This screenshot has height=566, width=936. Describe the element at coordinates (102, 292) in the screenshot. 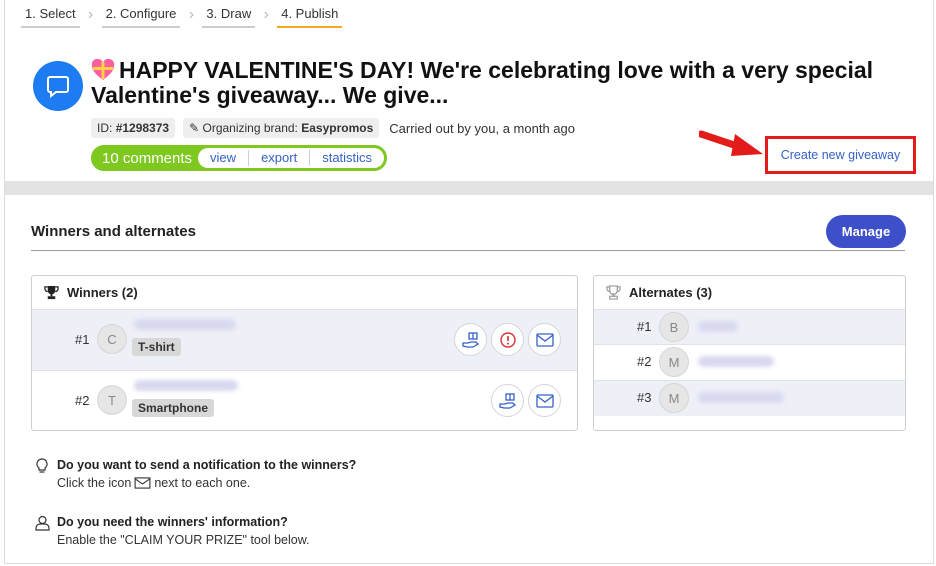

I see `winners-title: Winners (2)` at that location.